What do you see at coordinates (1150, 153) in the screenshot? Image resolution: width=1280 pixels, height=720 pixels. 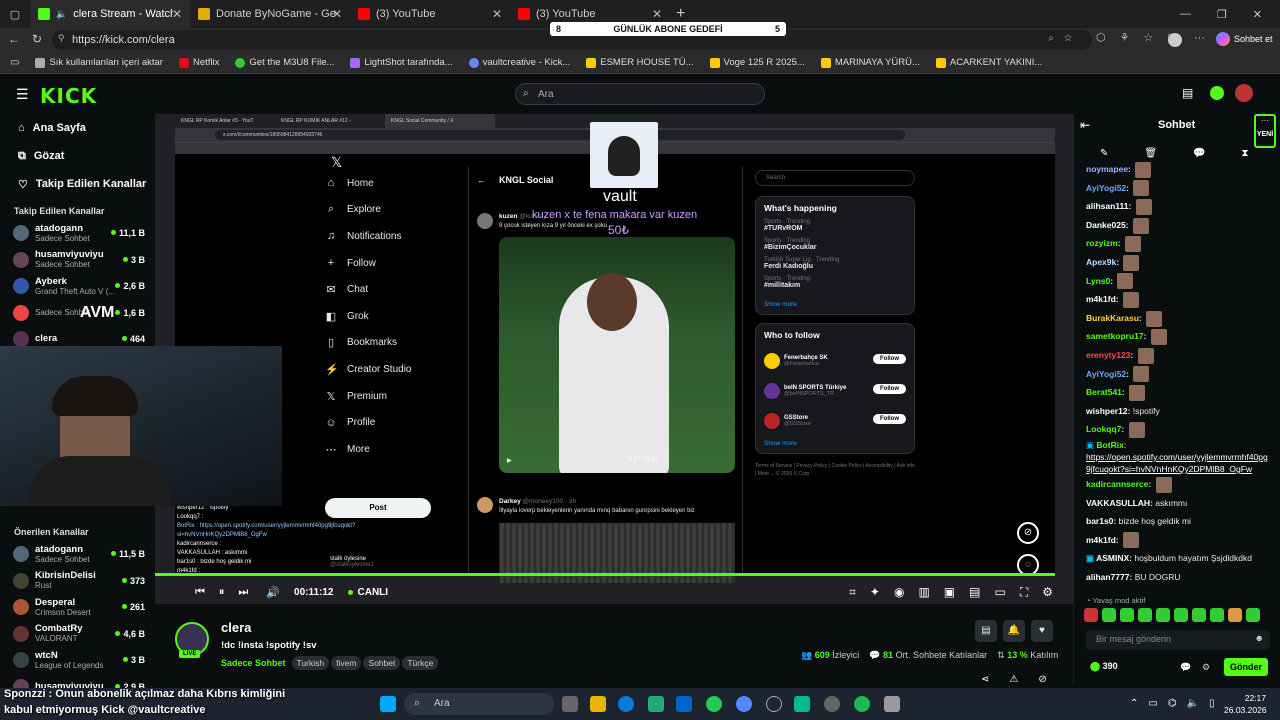 I see `trash-icon: 🗑` at bounding box center [1150, 153].